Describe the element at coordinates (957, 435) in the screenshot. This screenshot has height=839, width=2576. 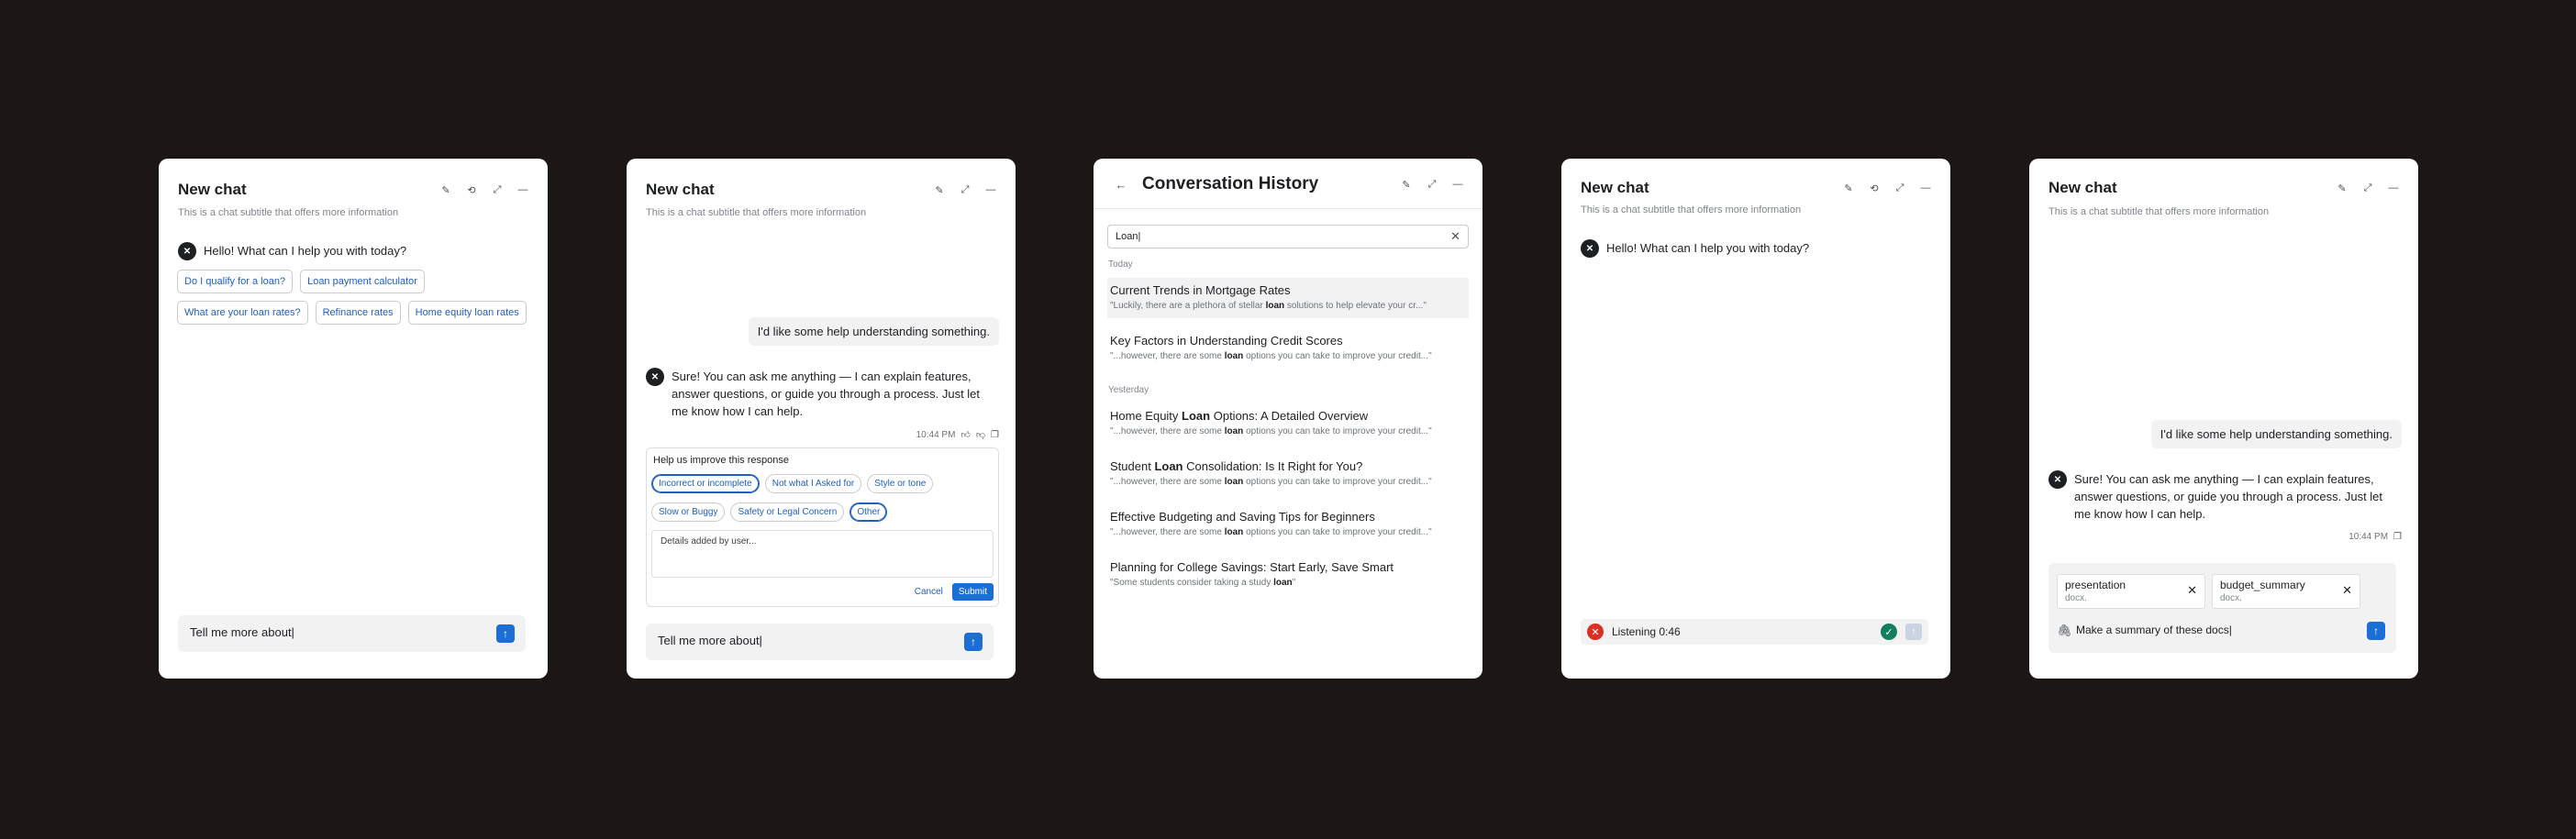
I see `message-meta: 10:44 PM 👍︎ 👎︎ ❐` at that location.